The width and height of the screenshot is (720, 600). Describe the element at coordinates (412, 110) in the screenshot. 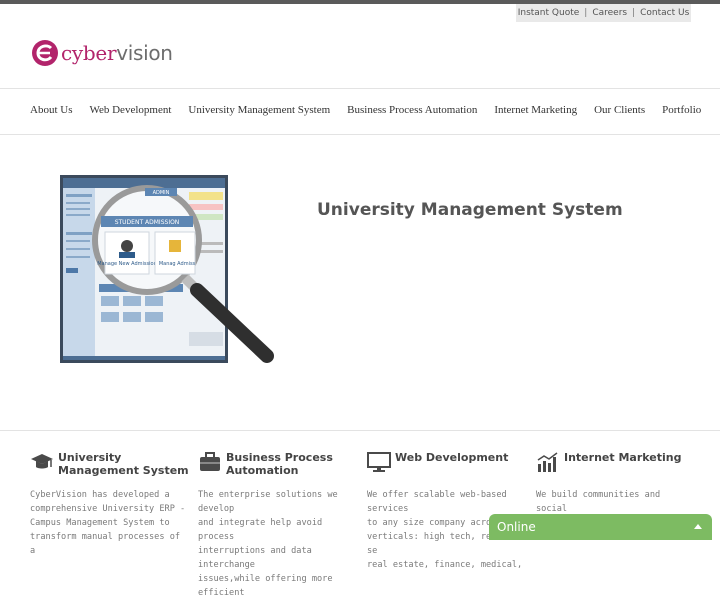

I see `nav-business-process-automation: Business Process Automation` at that location.